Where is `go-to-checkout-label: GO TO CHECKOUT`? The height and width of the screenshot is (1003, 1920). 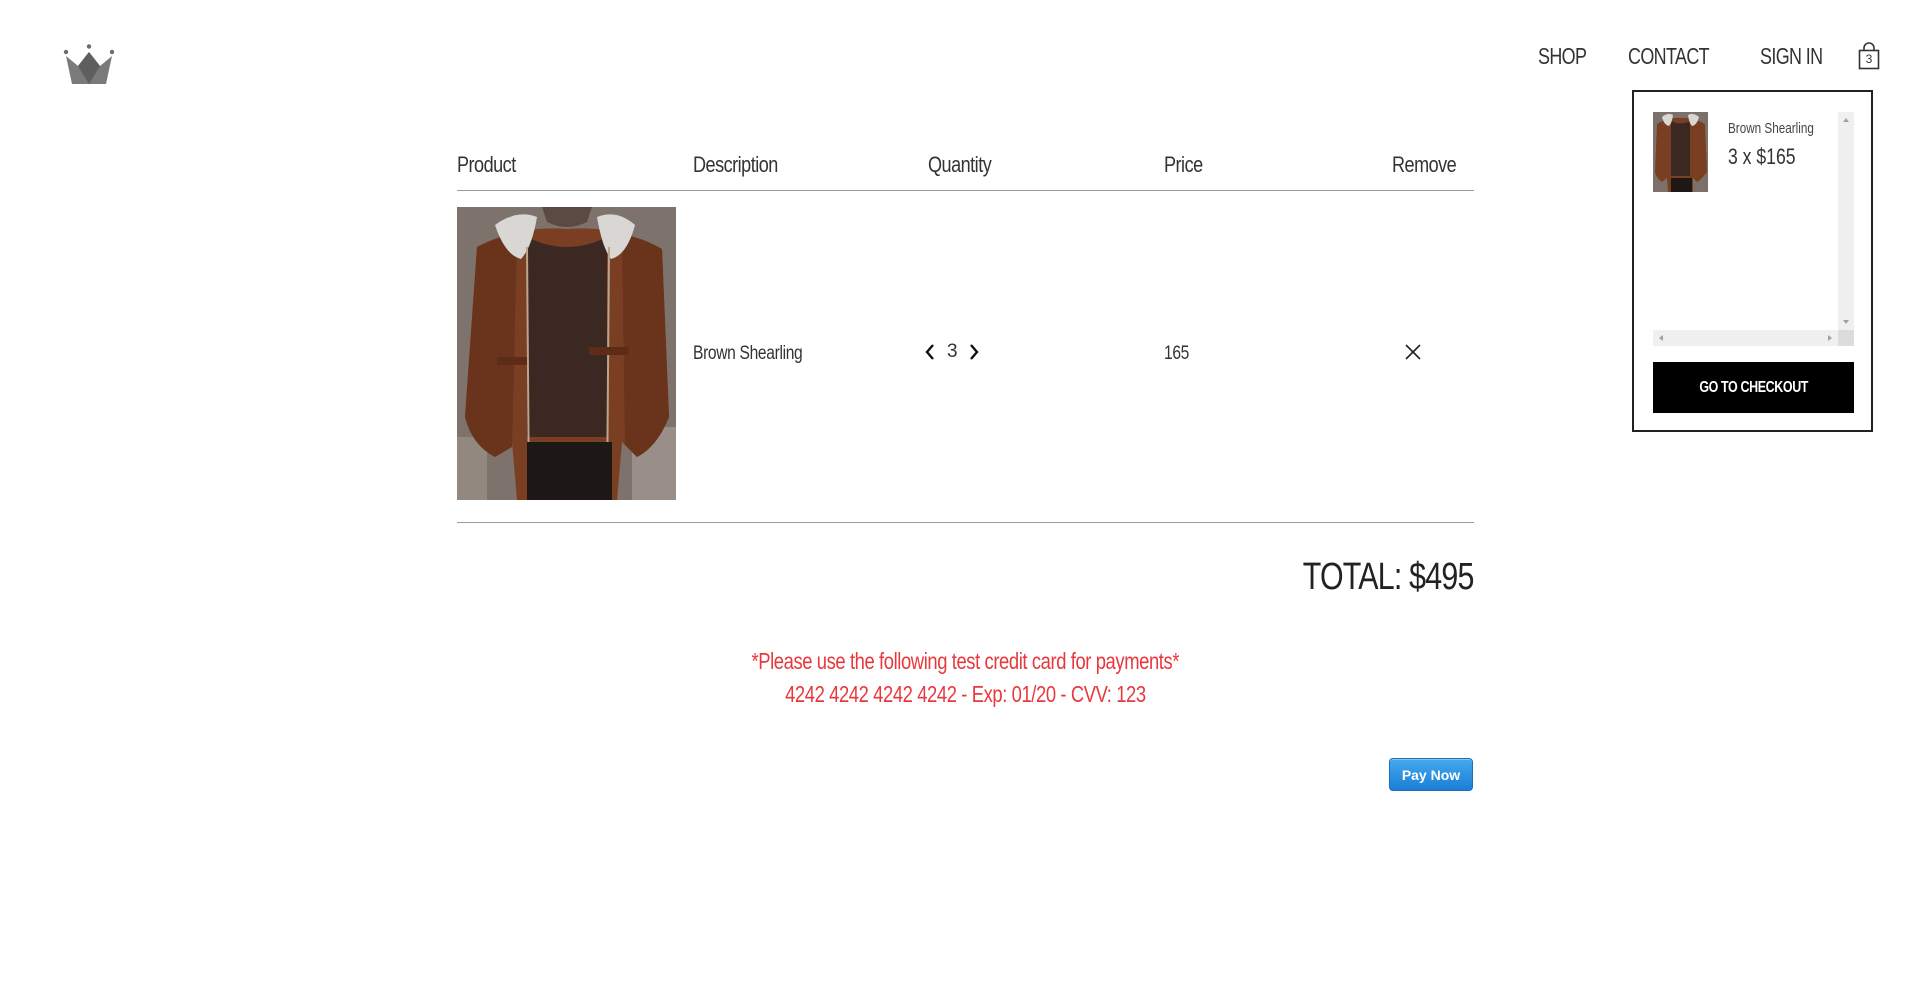
go-to-checkout-label: GO TO CHECKOUT is located at coordinates (1753, 387).